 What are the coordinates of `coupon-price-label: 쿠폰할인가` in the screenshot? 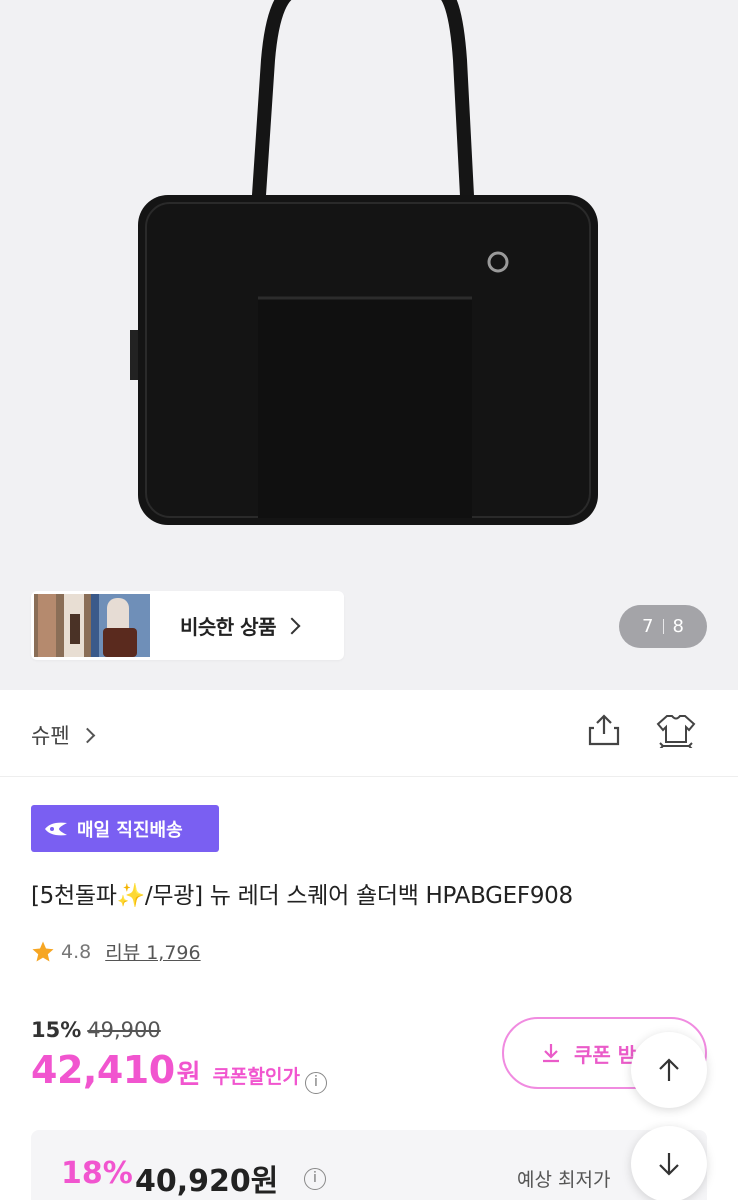 It's located at (256, 1077).